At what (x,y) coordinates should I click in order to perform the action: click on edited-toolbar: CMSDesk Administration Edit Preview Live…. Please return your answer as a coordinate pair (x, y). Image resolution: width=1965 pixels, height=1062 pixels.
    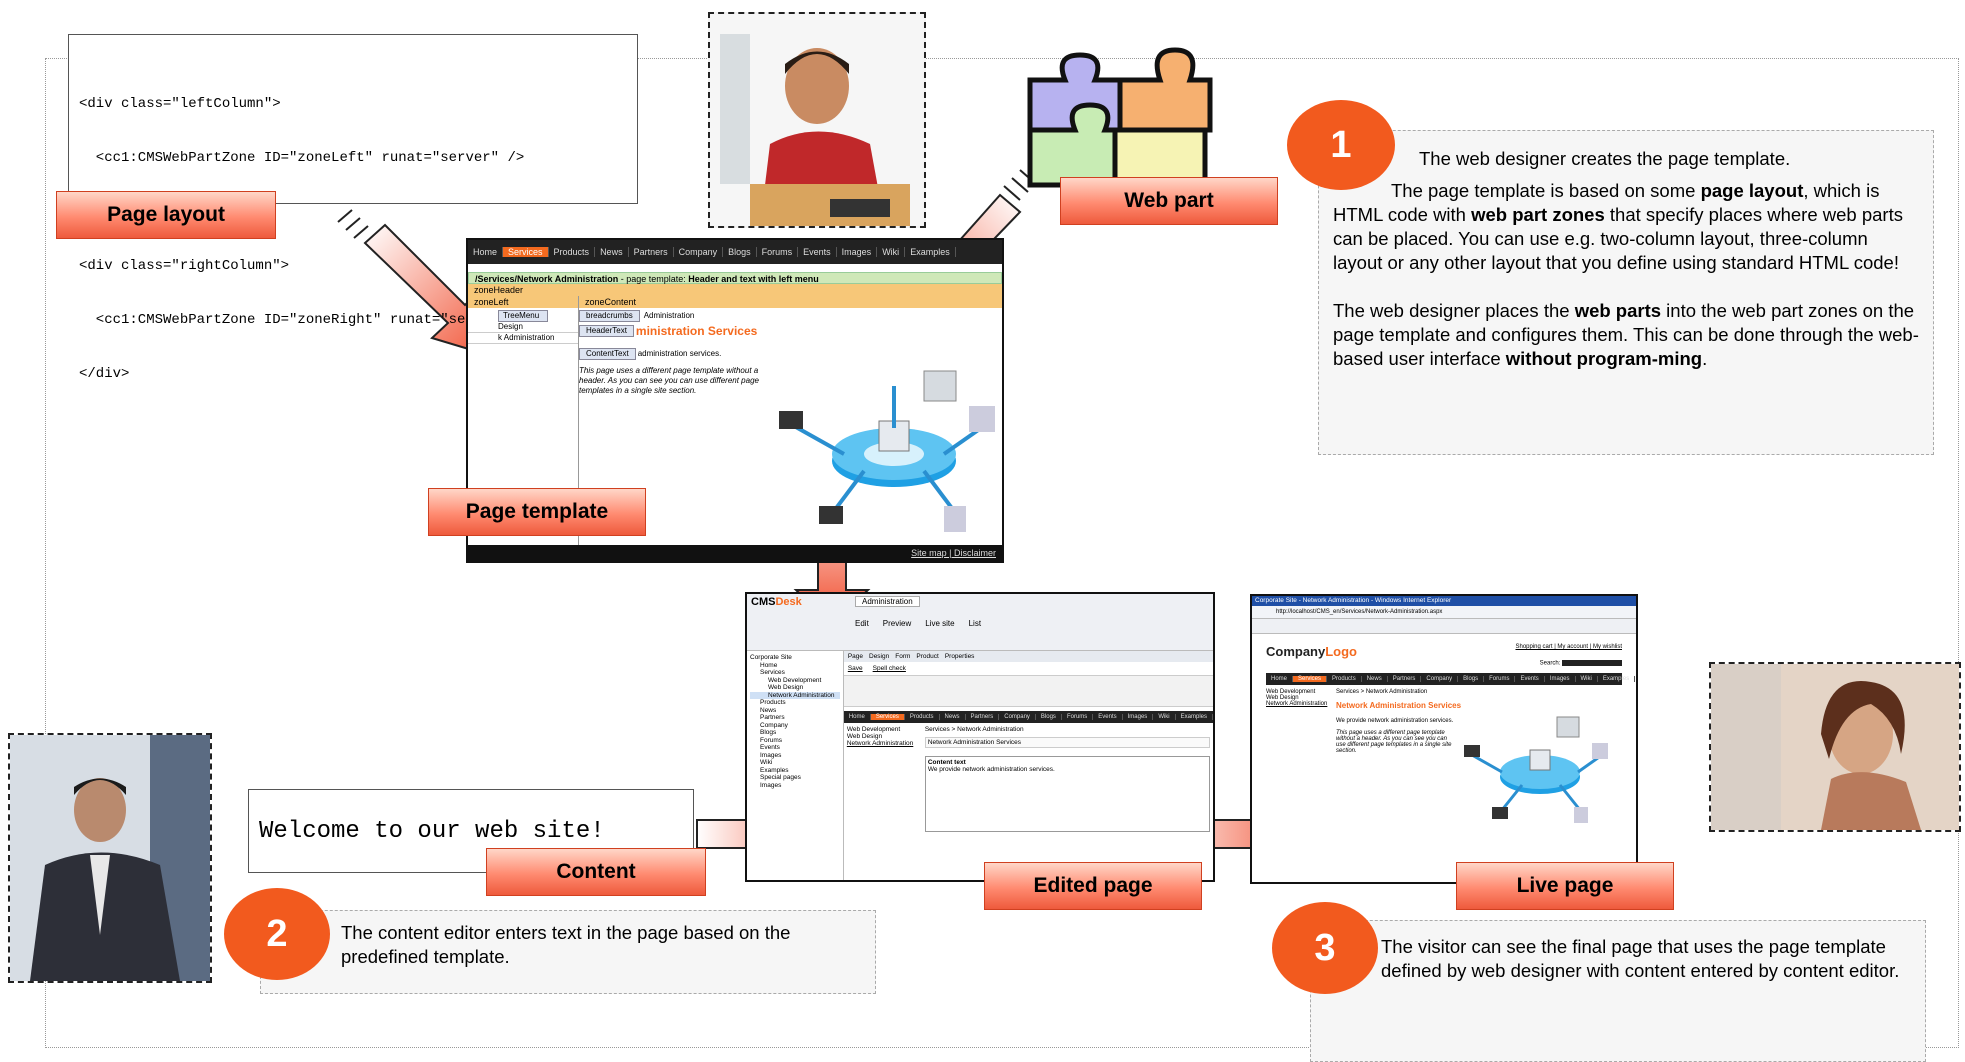
    Looking at the image, I should click on (980, 622).